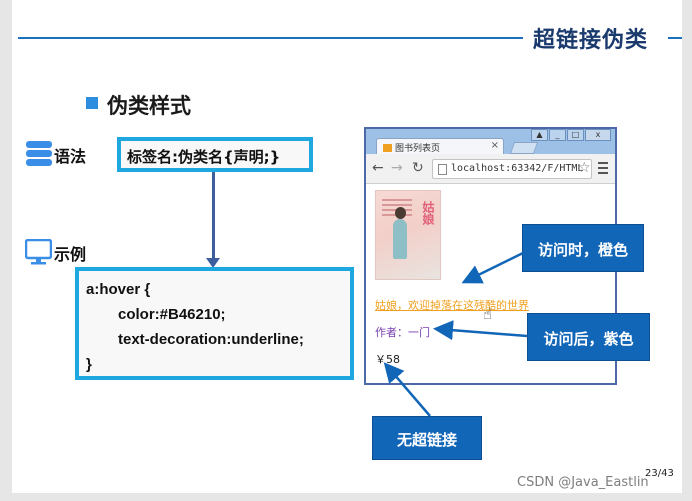  I want to click on user-icon: ▲, so click(539, 135).